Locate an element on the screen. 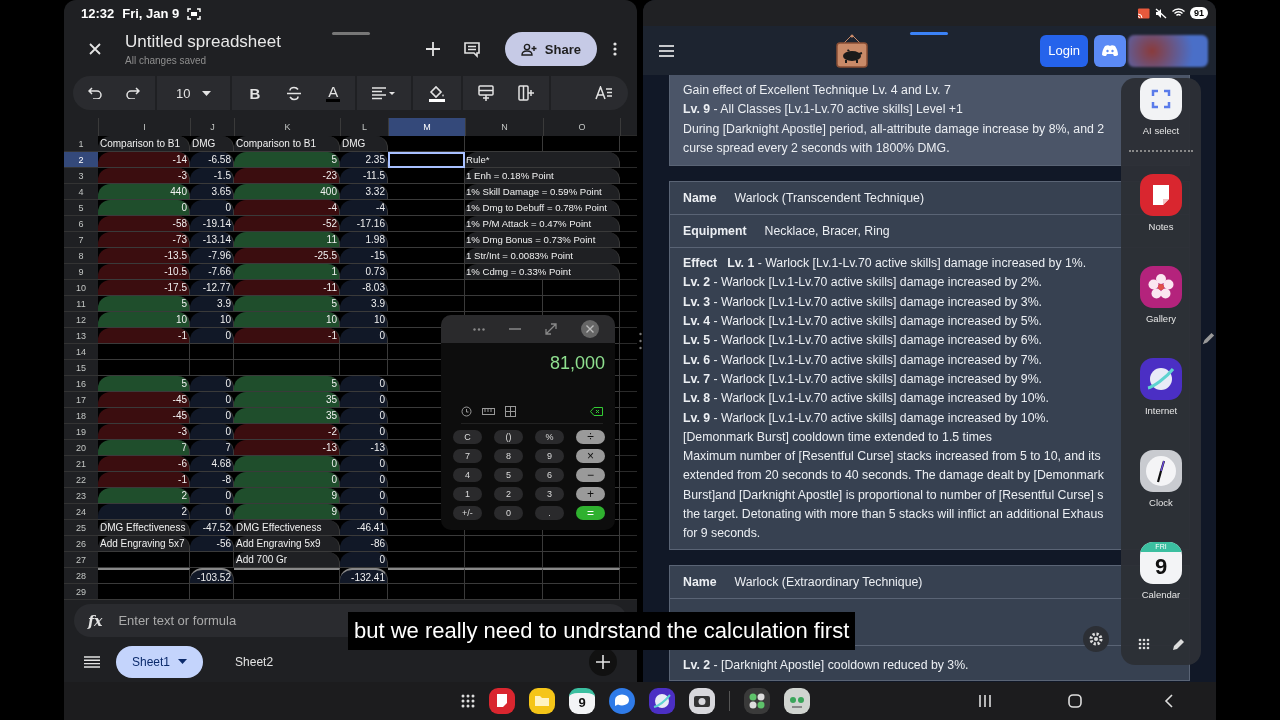 The height and width of the screenshot is (720, 1280). row-header: 11 is located at coordinates (81, 304).